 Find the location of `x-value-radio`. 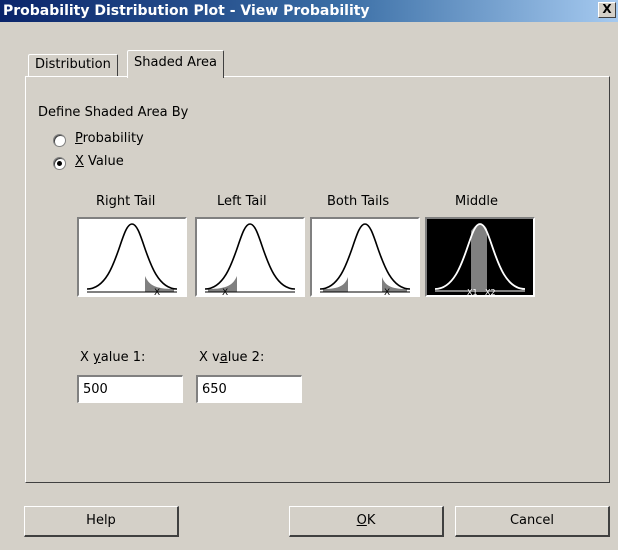

x-value-radio is located at coordinates (59, 163).